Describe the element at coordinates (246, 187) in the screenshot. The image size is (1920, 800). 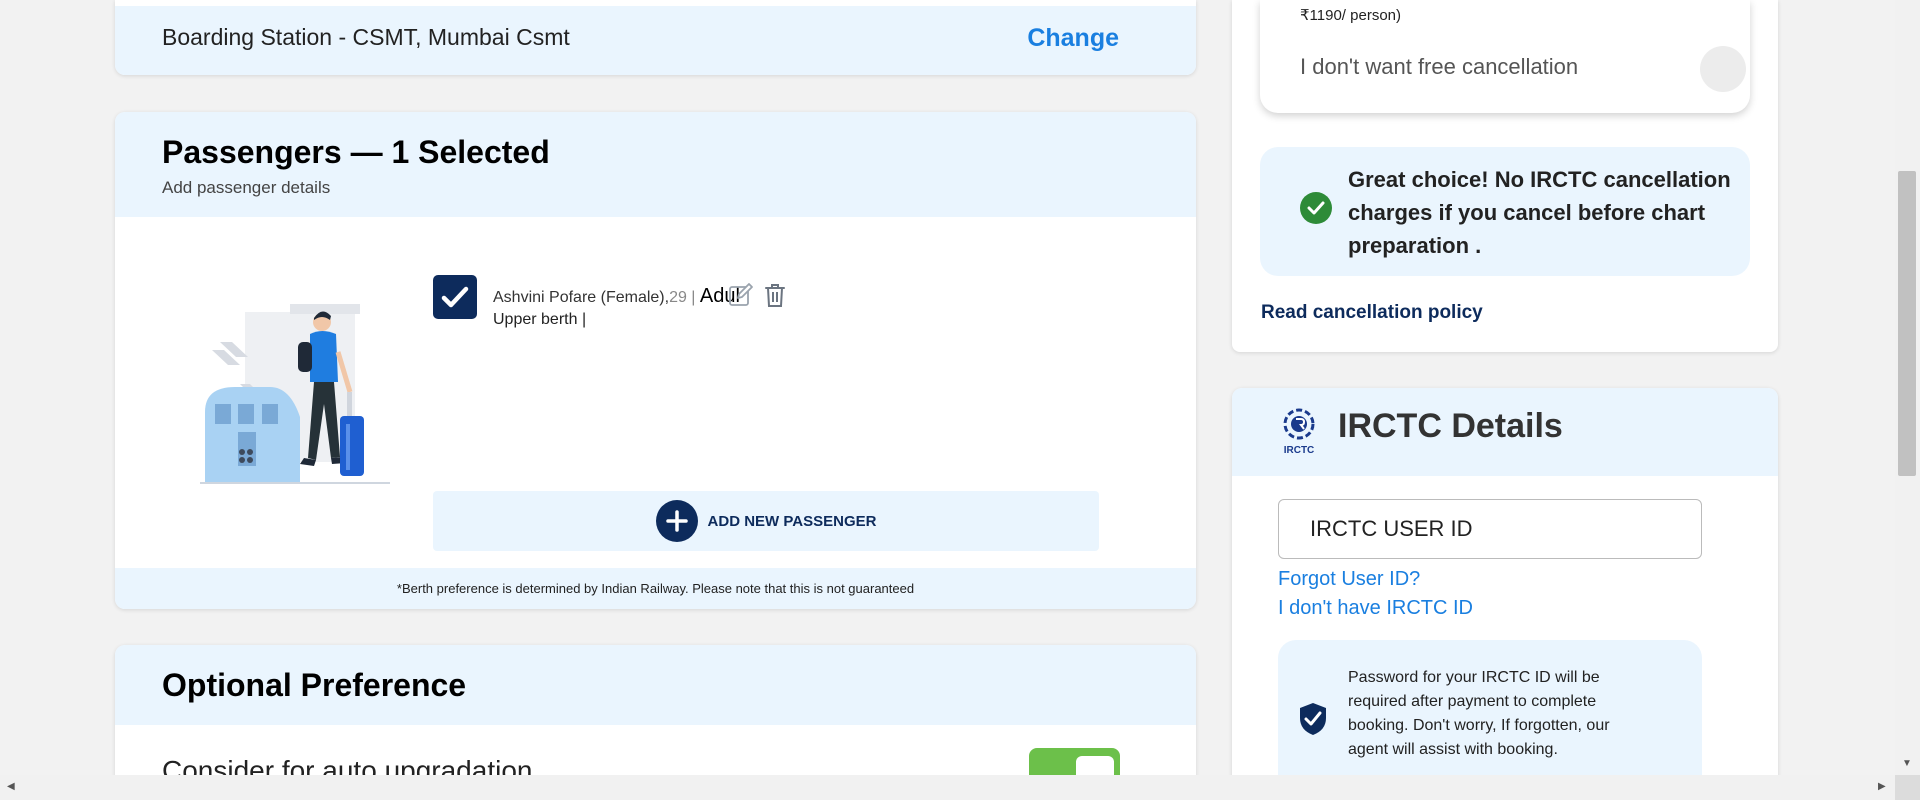
I see `passengers-subtitle: Add passenger details` at that location.